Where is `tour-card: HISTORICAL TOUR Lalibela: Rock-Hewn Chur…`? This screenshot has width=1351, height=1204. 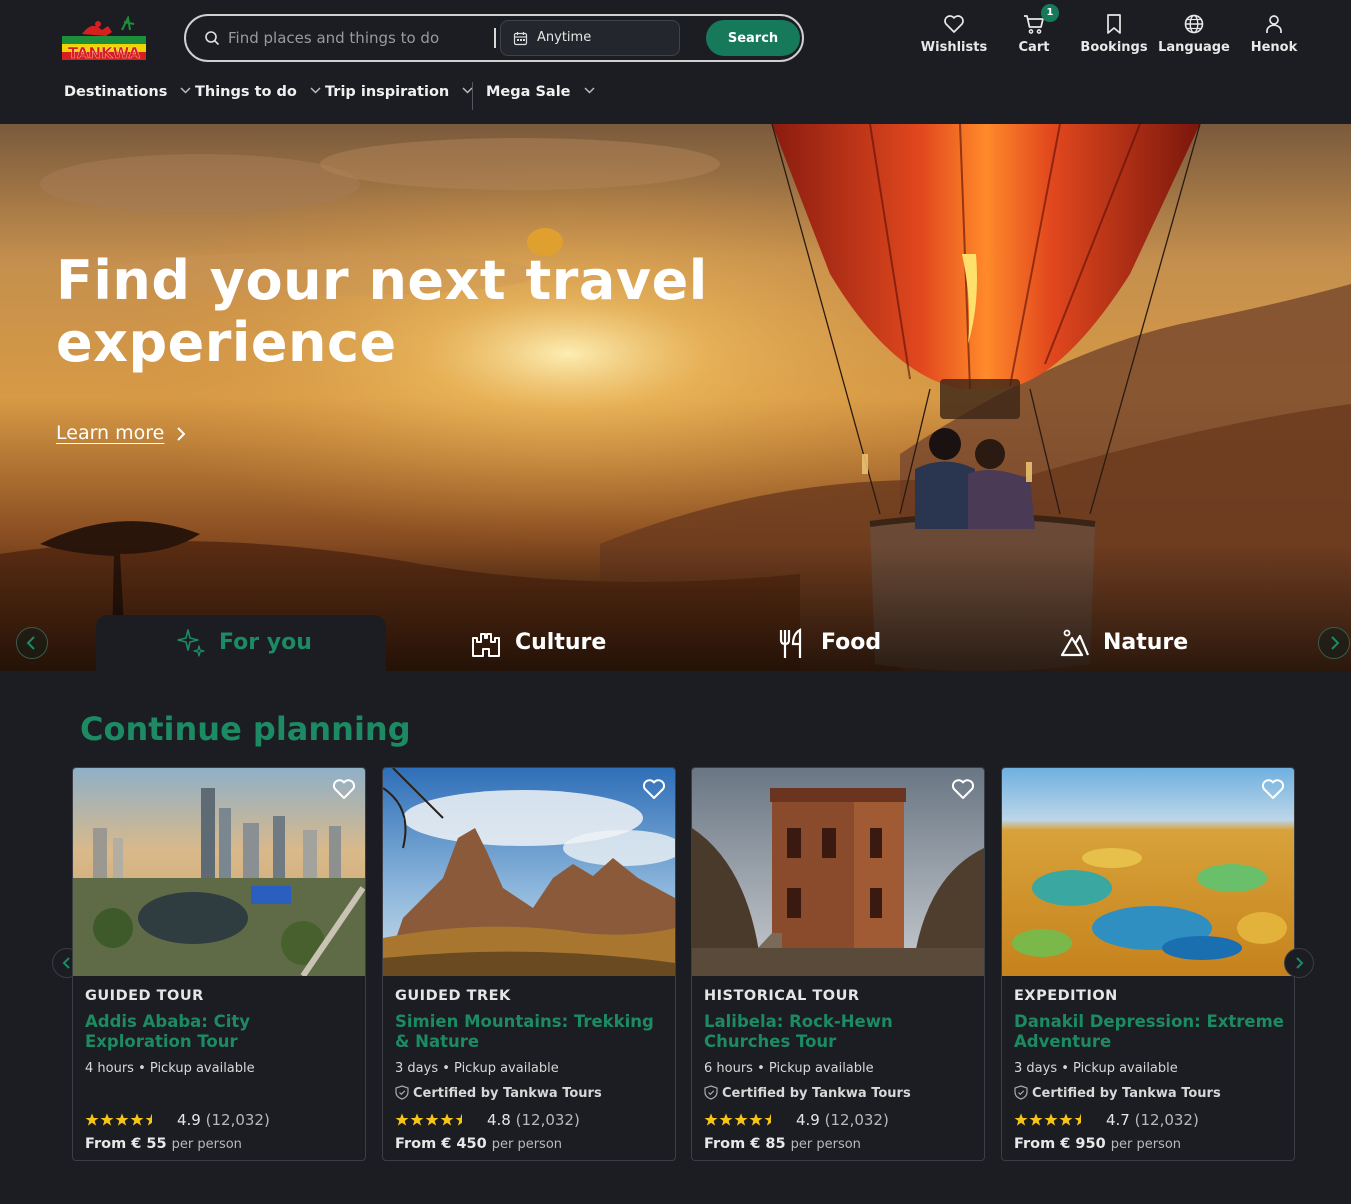
tour-card: HISTORICAL TOUR Lalibela: Rock-Hewn Chur… is located at coordinates (838, 964).